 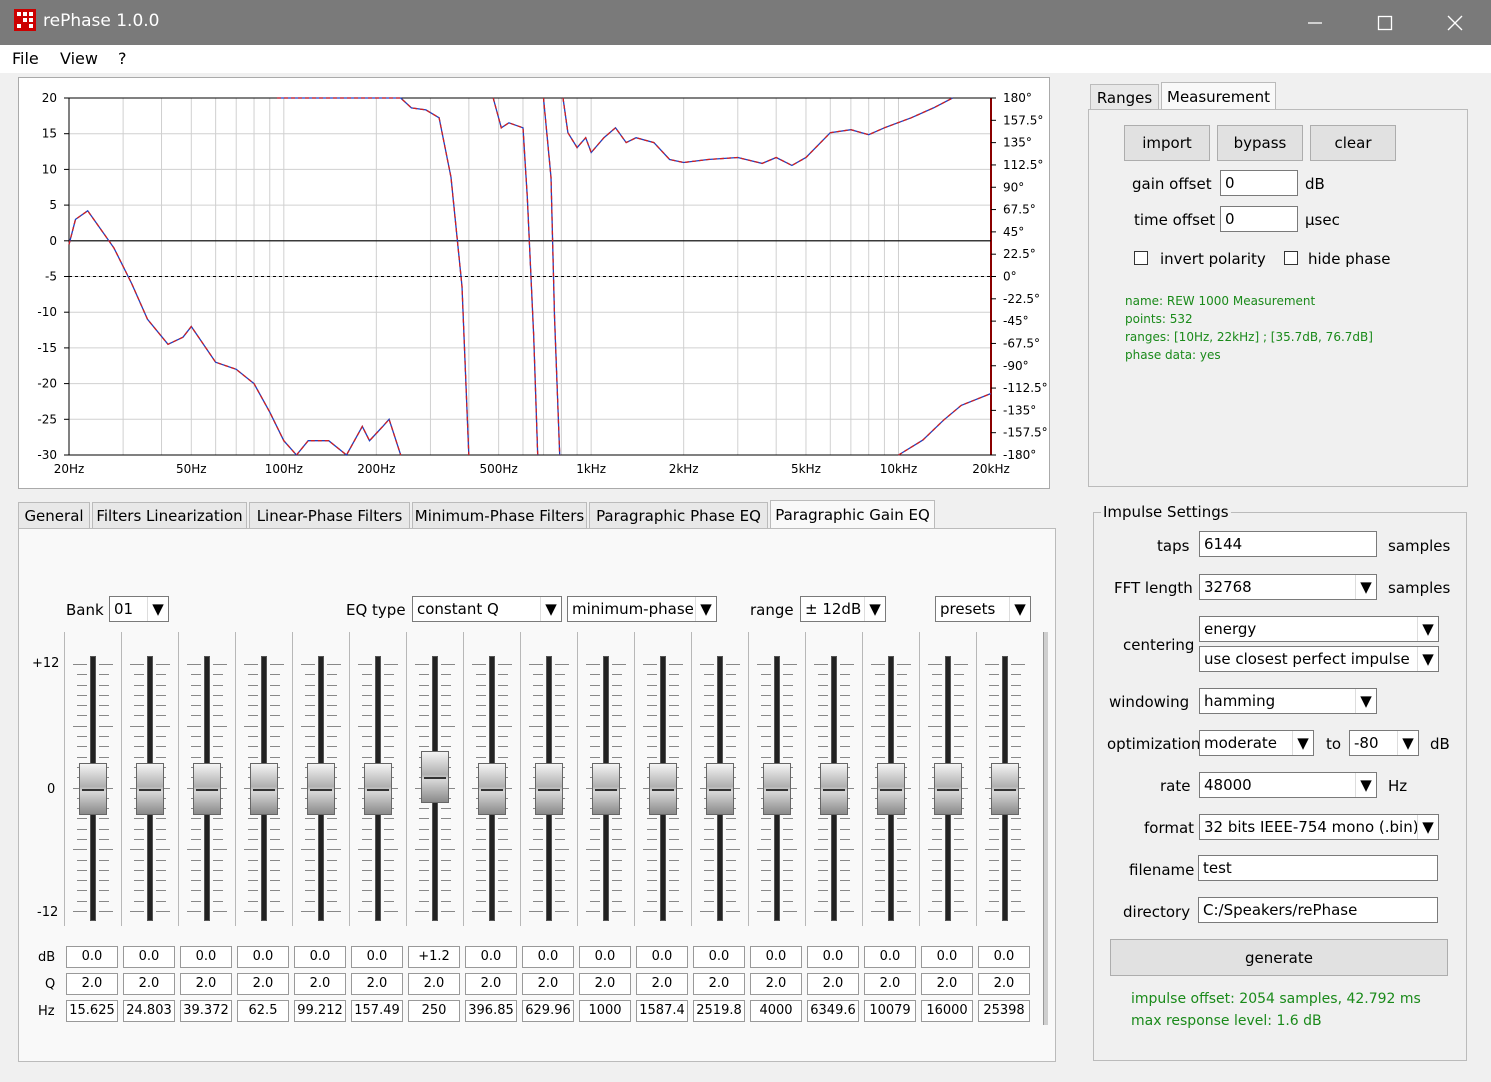 I want to click on tab-paragraphic-phase-eq: Paragraphic Phase EQ, so click(x=678, y=515).